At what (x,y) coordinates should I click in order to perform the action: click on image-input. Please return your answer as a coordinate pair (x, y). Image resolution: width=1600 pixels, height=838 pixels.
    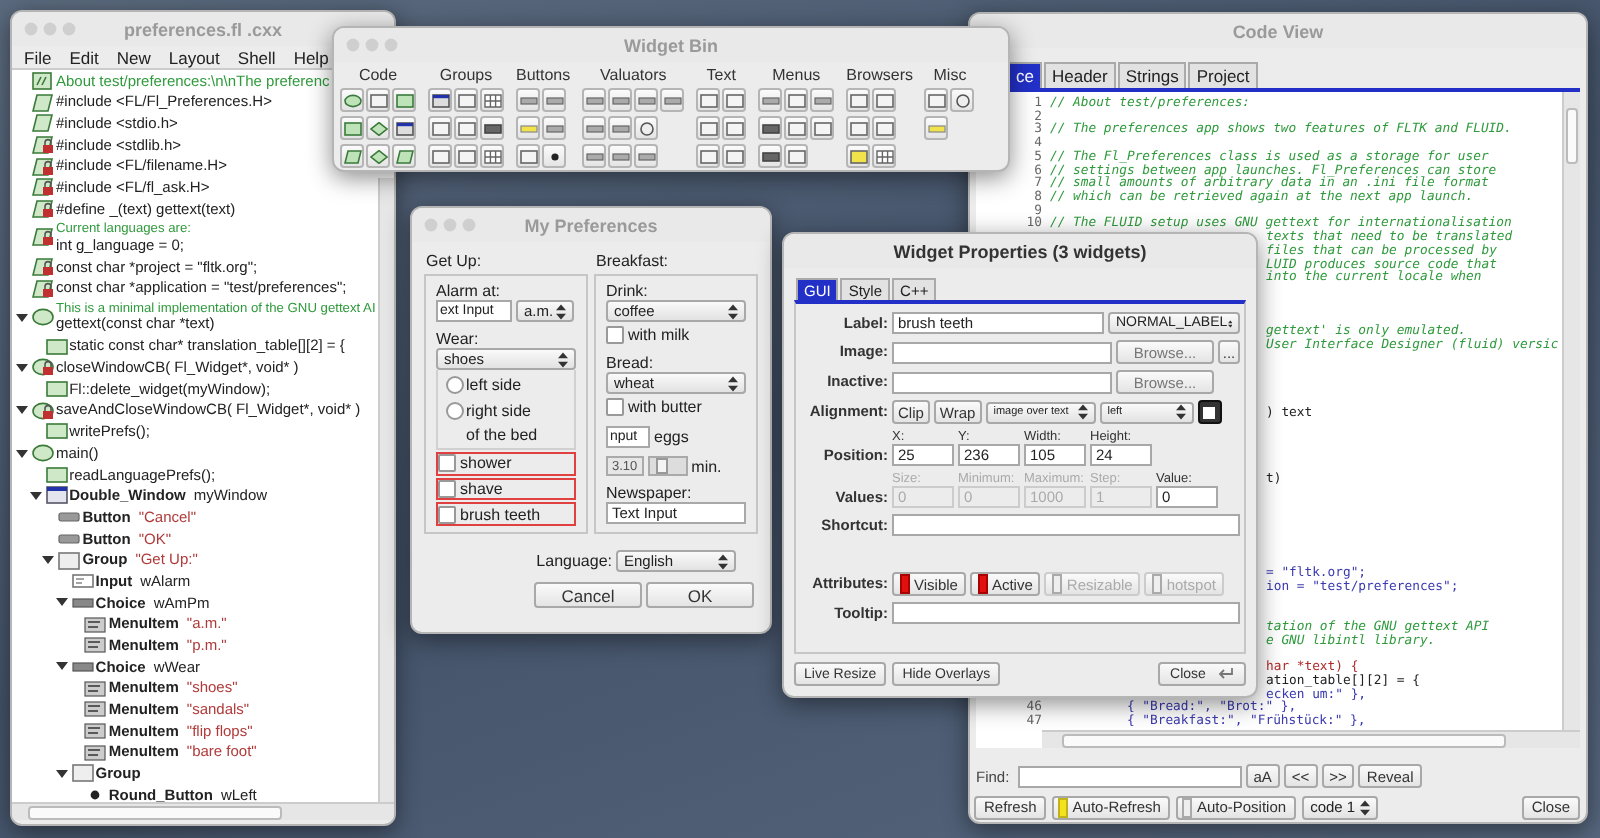
    Looking at the image, I should click on (1002, 352).